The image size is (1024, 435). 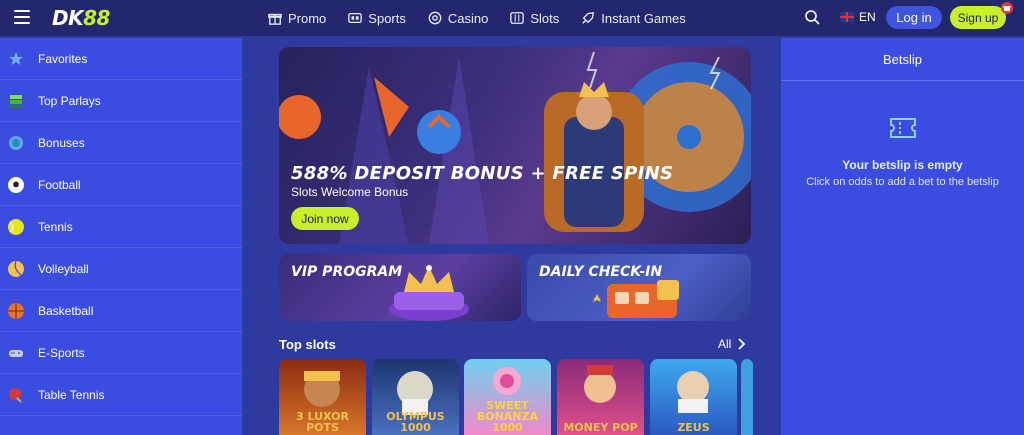 What do you see at coordinates (600, 427) in the screenshot?
I see `slot-game-title: MONEY POP` at bounding box center [600, 427].